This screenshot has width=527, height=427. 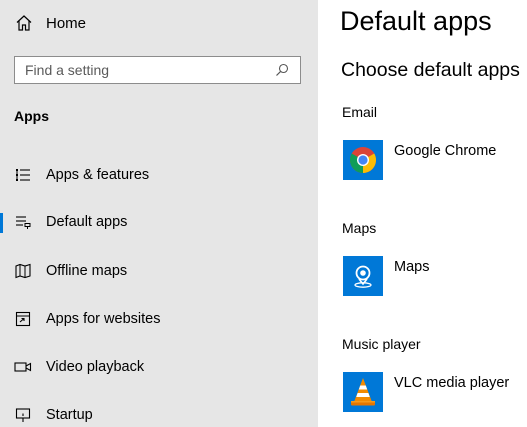 I want to click on app-name: Google Chrome, so click(x=445, y=151).